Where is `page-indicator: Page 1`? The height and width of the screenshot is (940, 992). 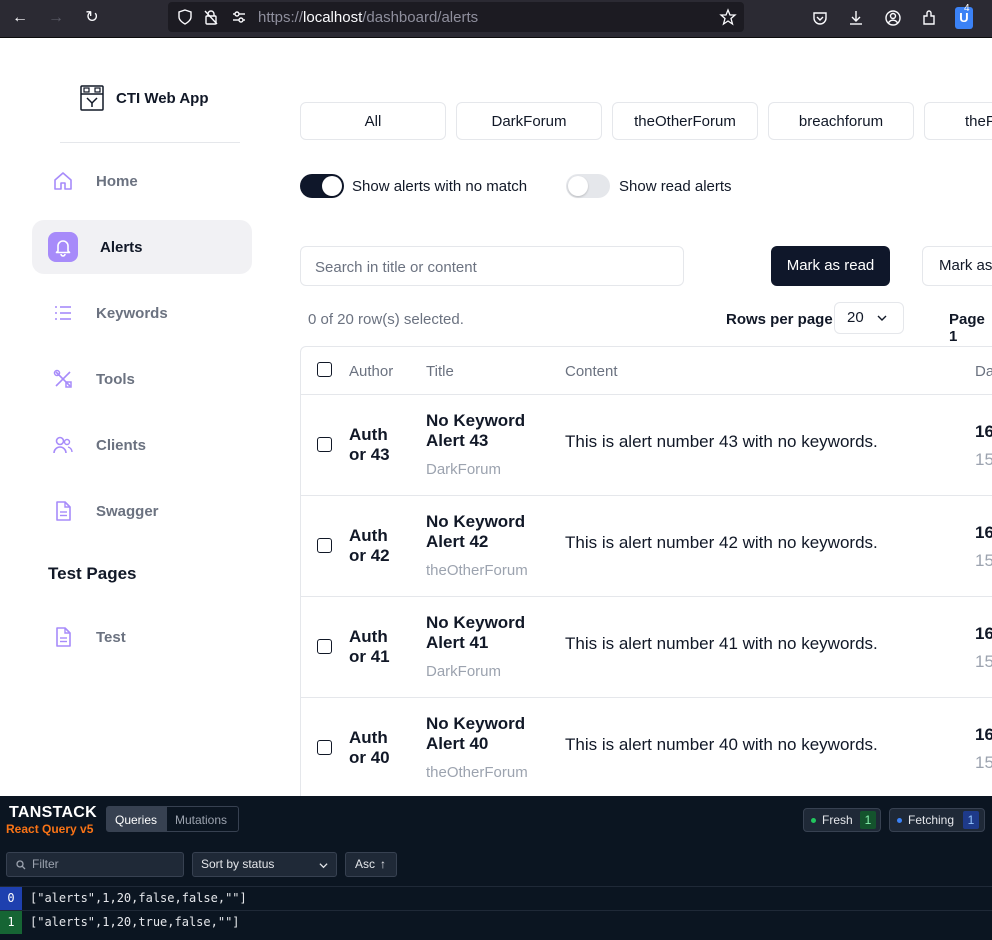 page-indicator: Page 1 is located at coordinates (967, 328).